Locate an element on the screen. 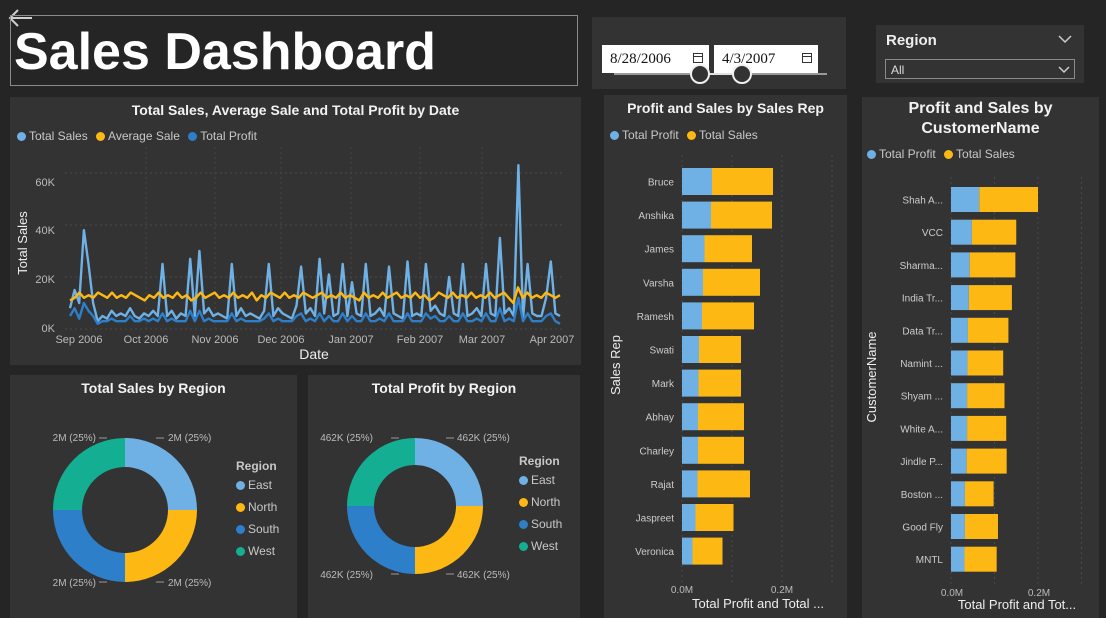 Image resolution: width=1106 pixels, height=618 pixels. category-label: VCC is located at coordinates (932, 233).